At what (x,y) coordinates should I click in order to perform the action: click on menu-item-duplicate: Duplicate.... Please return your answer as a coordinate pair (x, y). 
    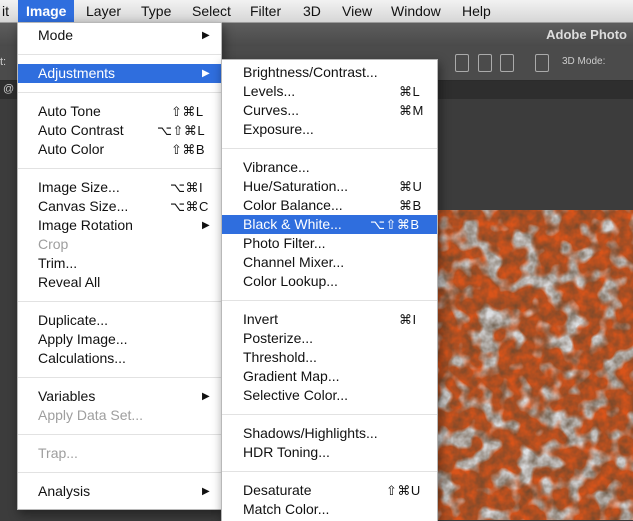
    Looking at the image, I should click on (119, 320).